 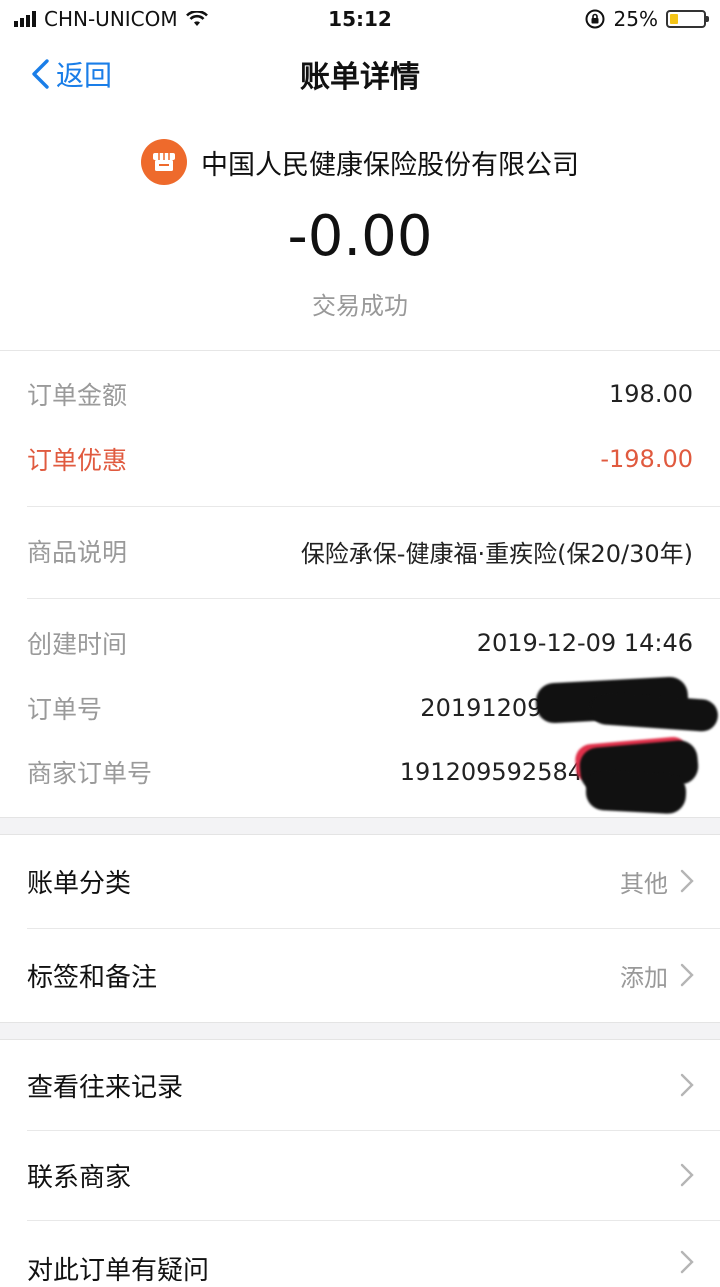 I want to click on nav-bar: 返回 账单详情, so click(x=360, y=74).